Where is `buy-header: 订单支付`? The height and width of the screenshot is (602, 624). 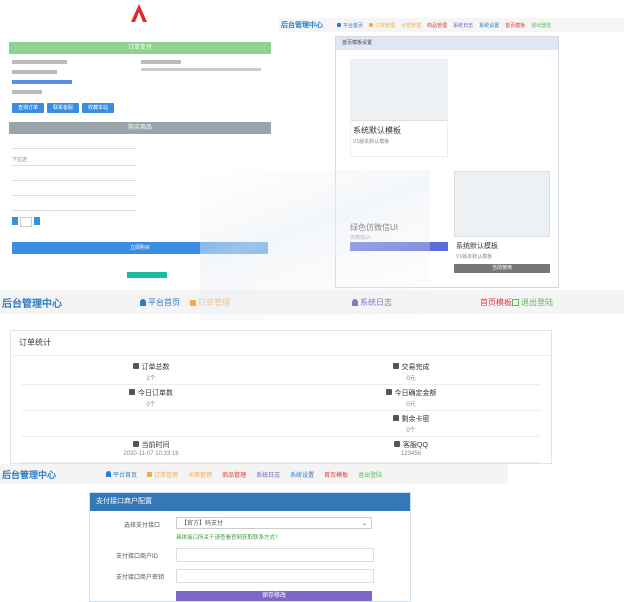
buy-header: 订单支付 is located at coordinates (140, 48).